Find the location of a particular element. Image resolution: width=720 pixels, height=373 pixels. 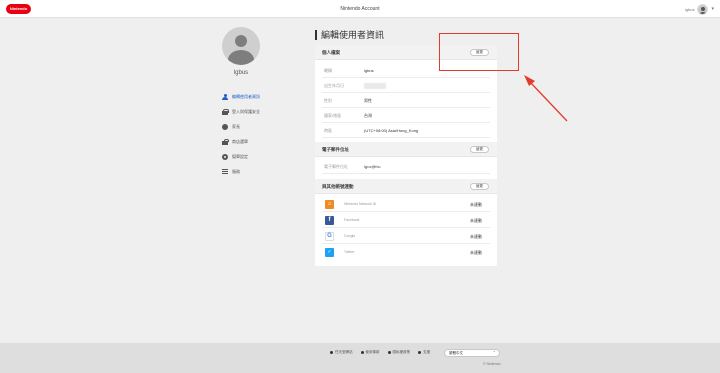

header-avatar is located at coordinates (703, 9).